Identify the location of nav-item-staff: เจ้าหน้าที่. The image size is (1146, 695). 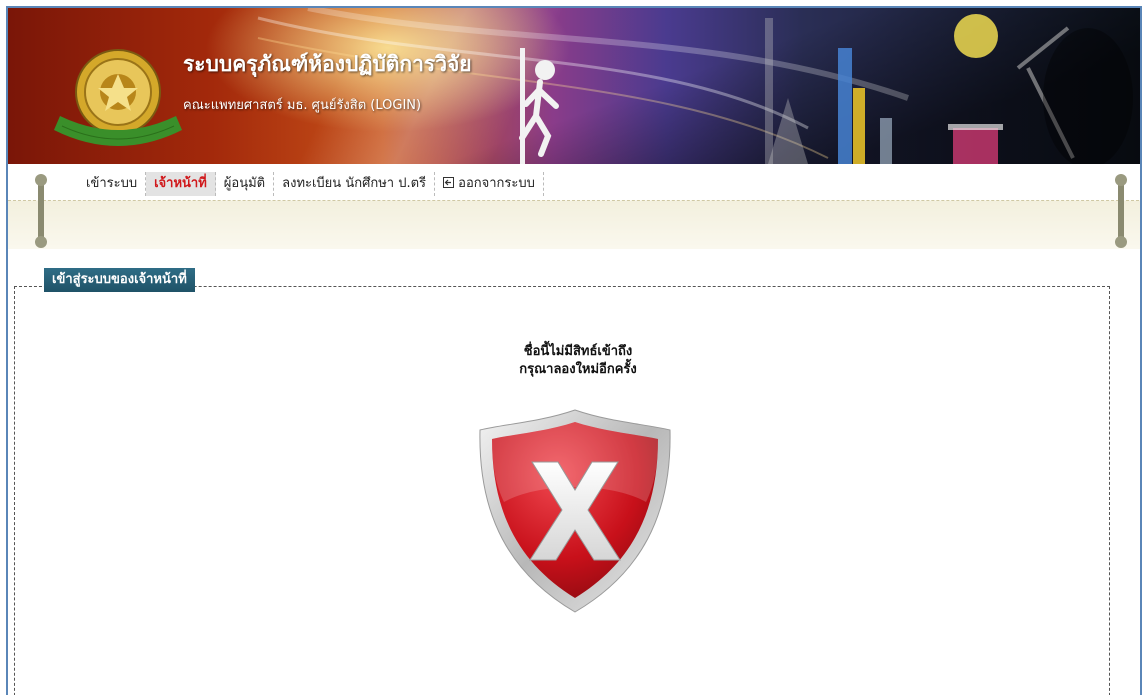
(181, 184).